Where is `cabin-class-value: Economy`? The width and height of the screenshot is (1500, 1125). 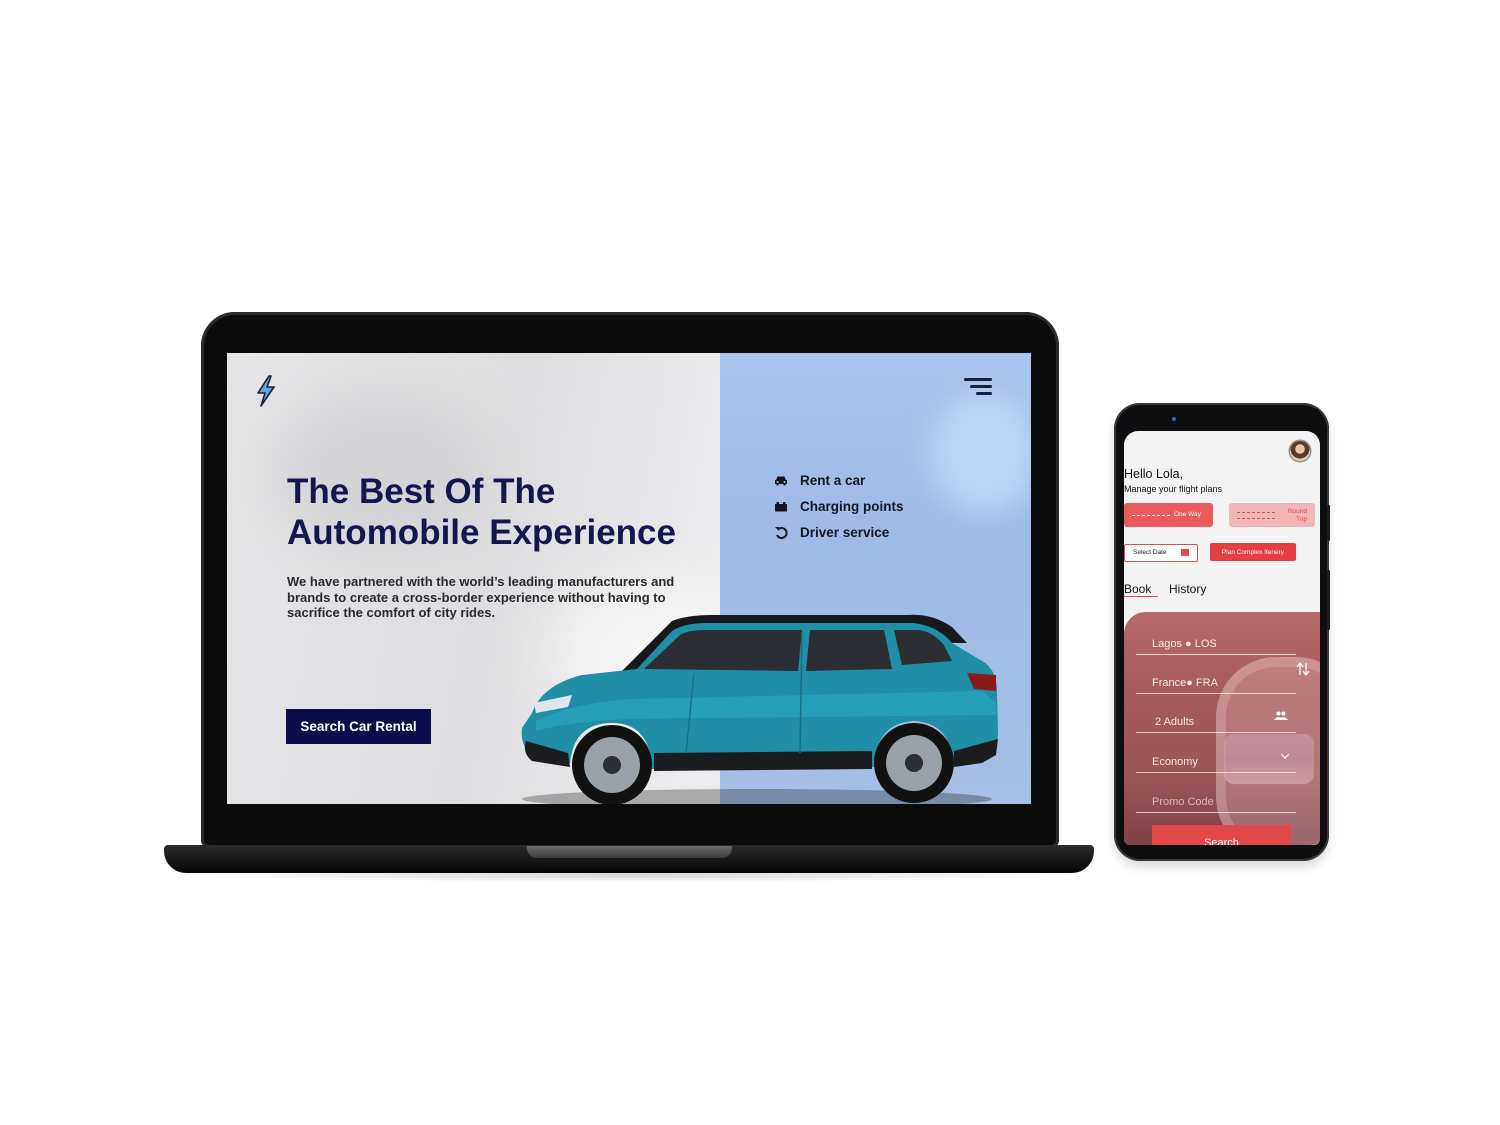
cabin-class-value: Economy is located at coordinates (1175, 762).